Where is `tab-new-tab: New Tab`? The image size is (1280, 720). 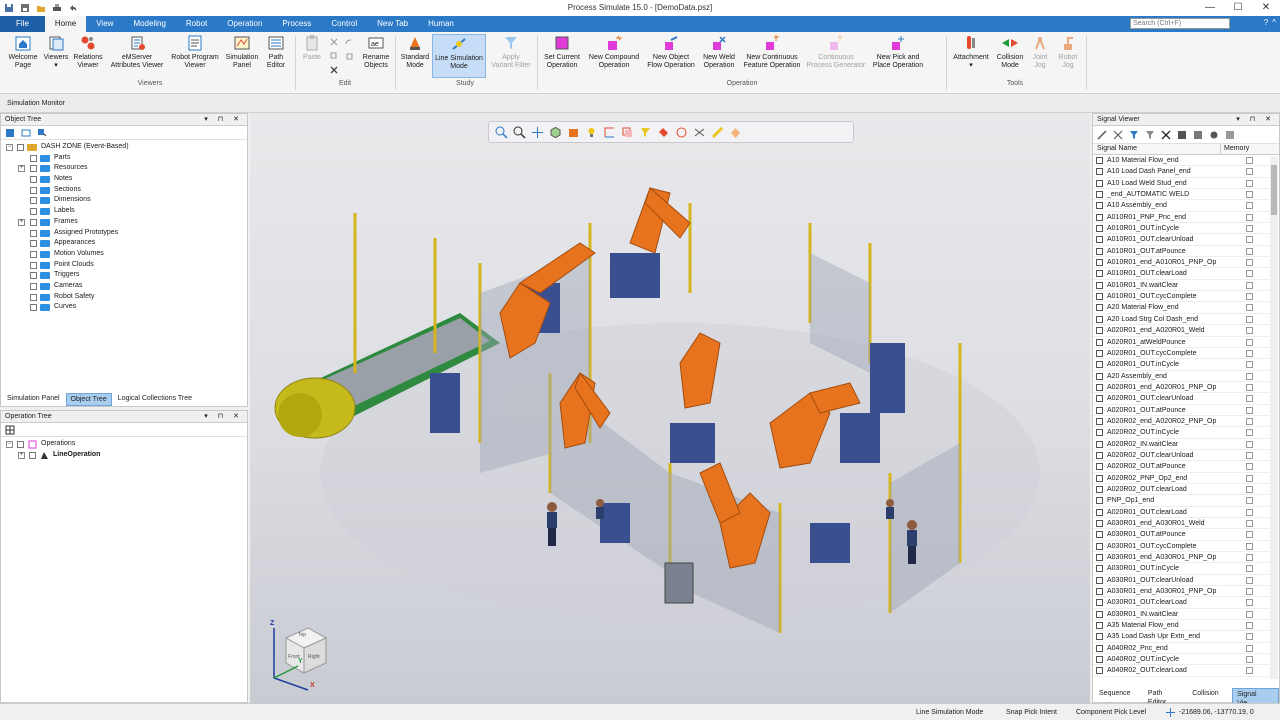
tab-new-tab: New Tab is located at coordinates (392, 24).